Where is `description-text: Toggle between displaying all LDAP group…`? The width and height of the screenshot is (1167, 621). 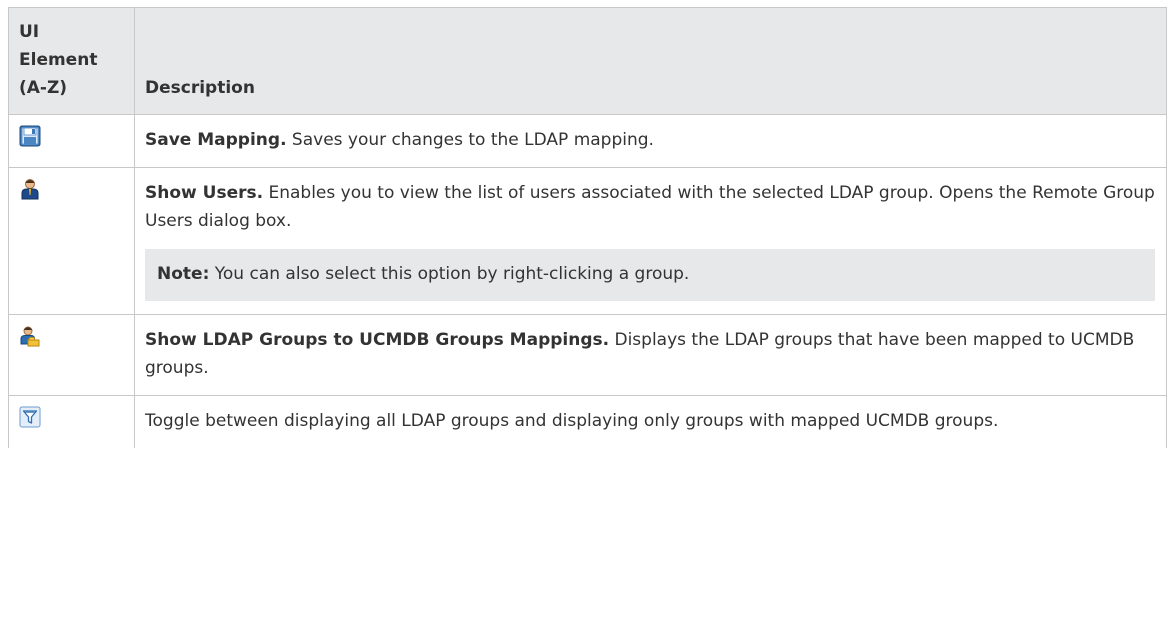
description-text: Toggle between displaying all LDAP group… is located at coordinates (572, 421).